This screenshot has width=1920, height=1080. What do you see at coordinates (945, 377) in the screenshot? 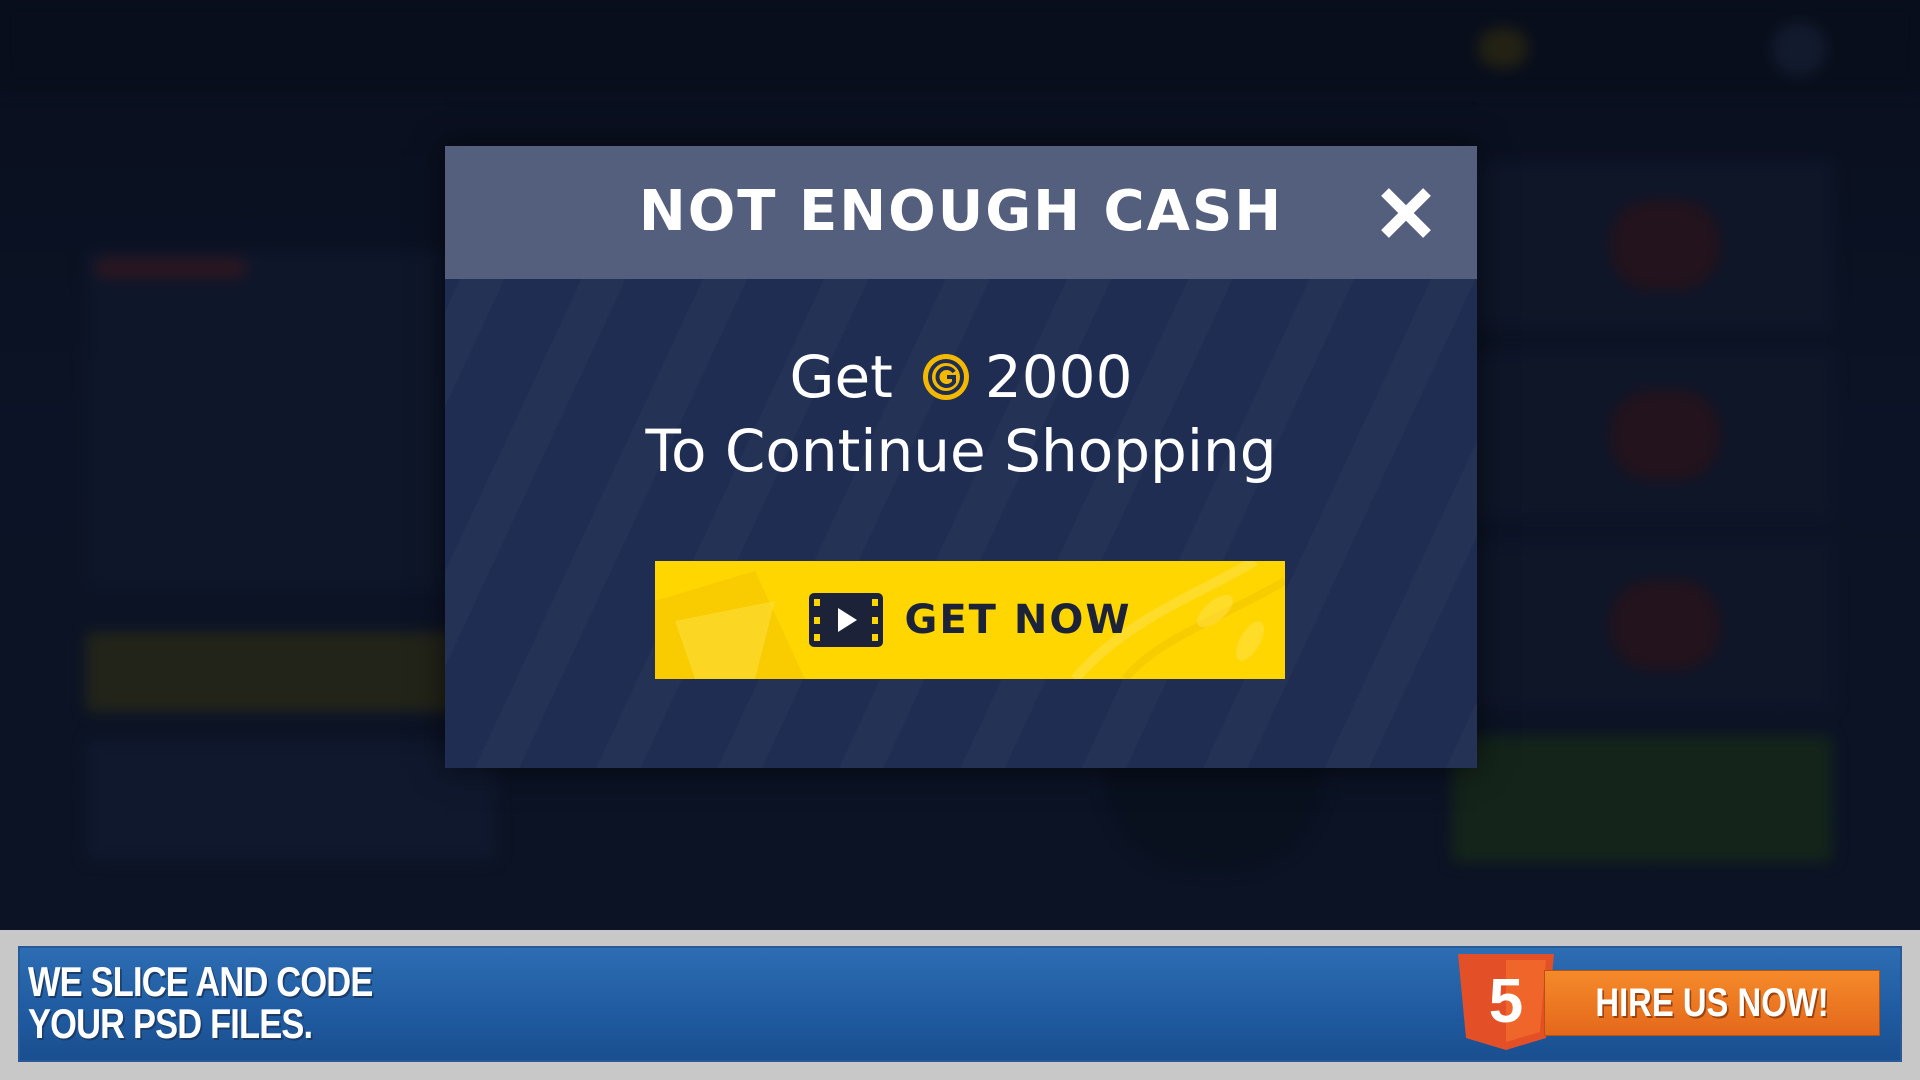
I see `coin-icon` at bounding box center [945, 377].